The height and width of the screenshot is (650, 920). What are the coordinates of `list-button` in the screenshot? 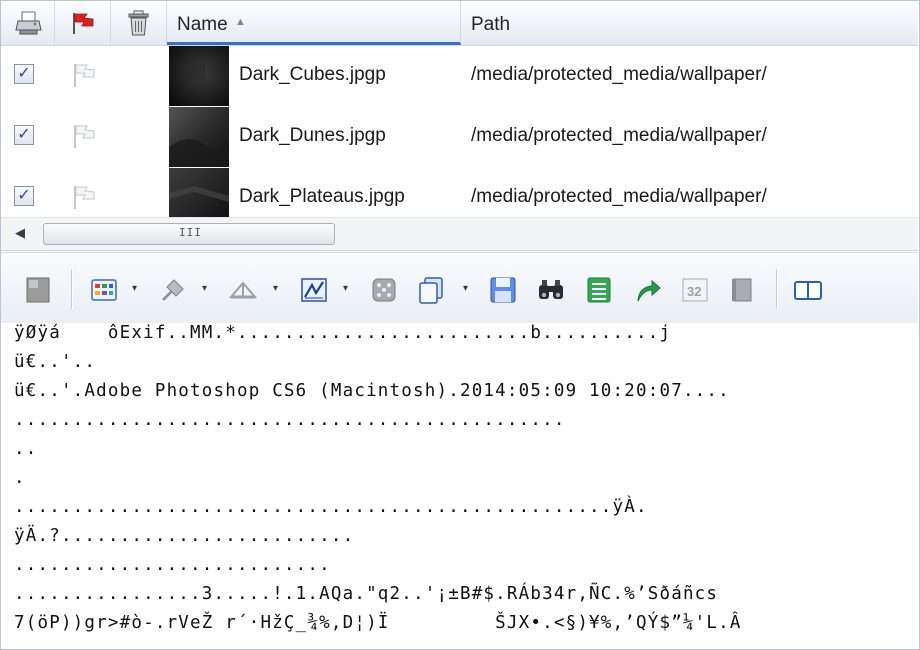 It's located at (599, 290).